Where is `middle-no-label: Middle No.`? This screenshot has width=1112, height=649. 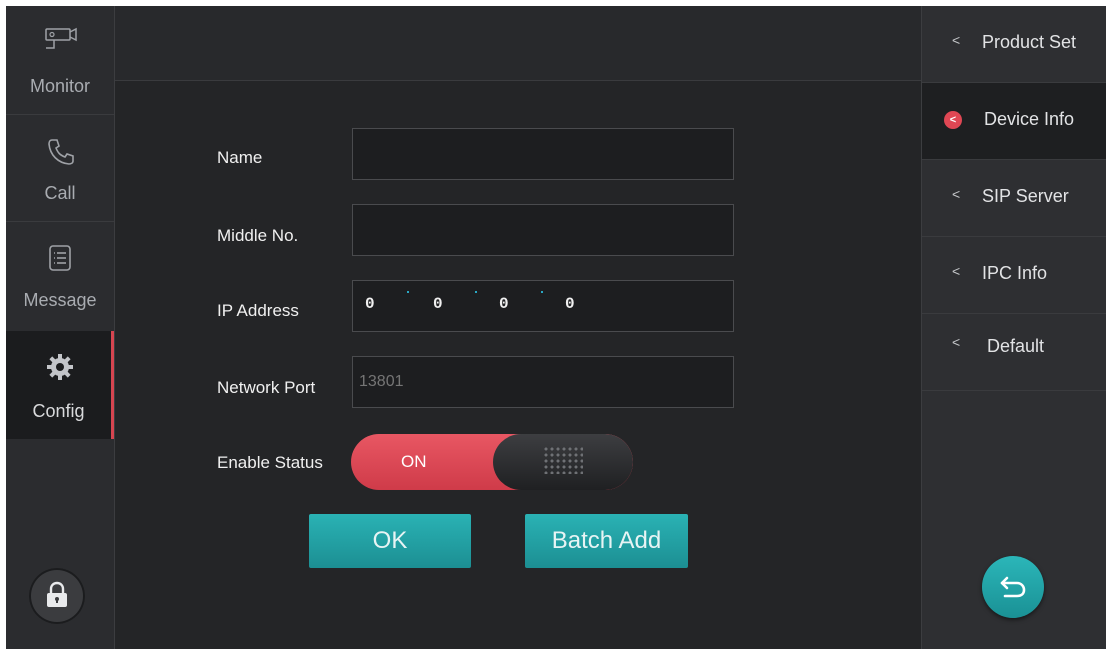 middle-no-label: Middle No. is located at coordinates (258, 235).